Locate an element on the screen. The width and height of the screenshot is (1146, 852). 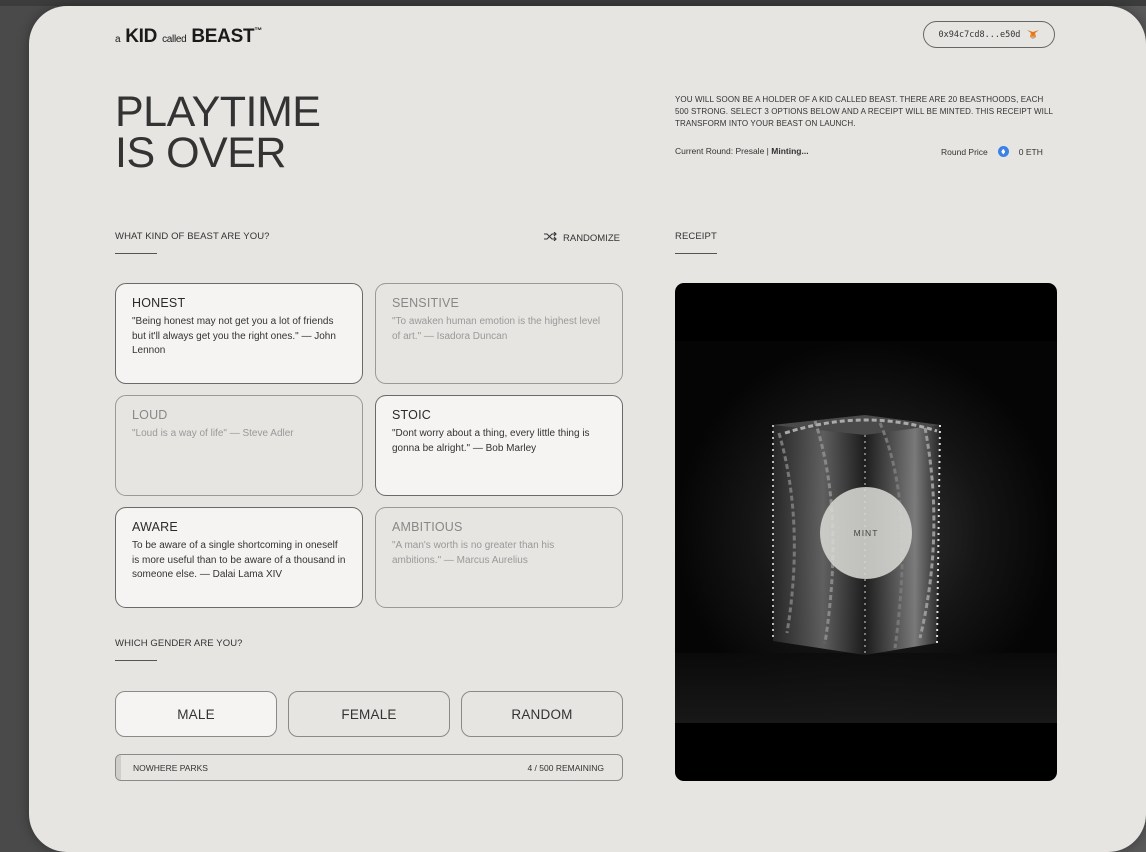
randomize-button: RANDOMIZE is located at coordinates (582, 237).